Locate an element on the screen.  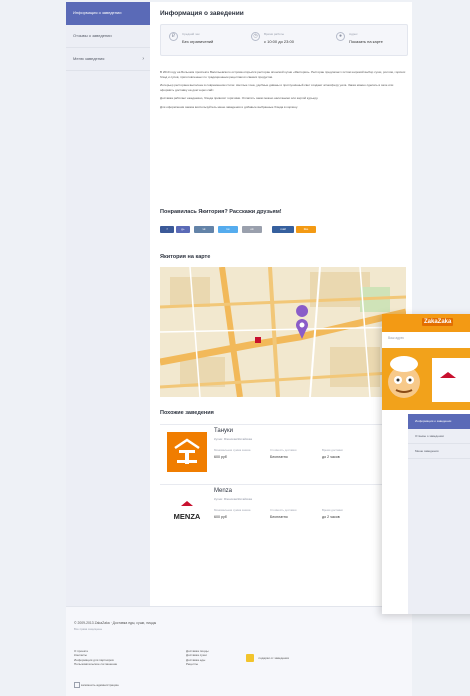
checkbox-icon is located at coordinates (77, 685).